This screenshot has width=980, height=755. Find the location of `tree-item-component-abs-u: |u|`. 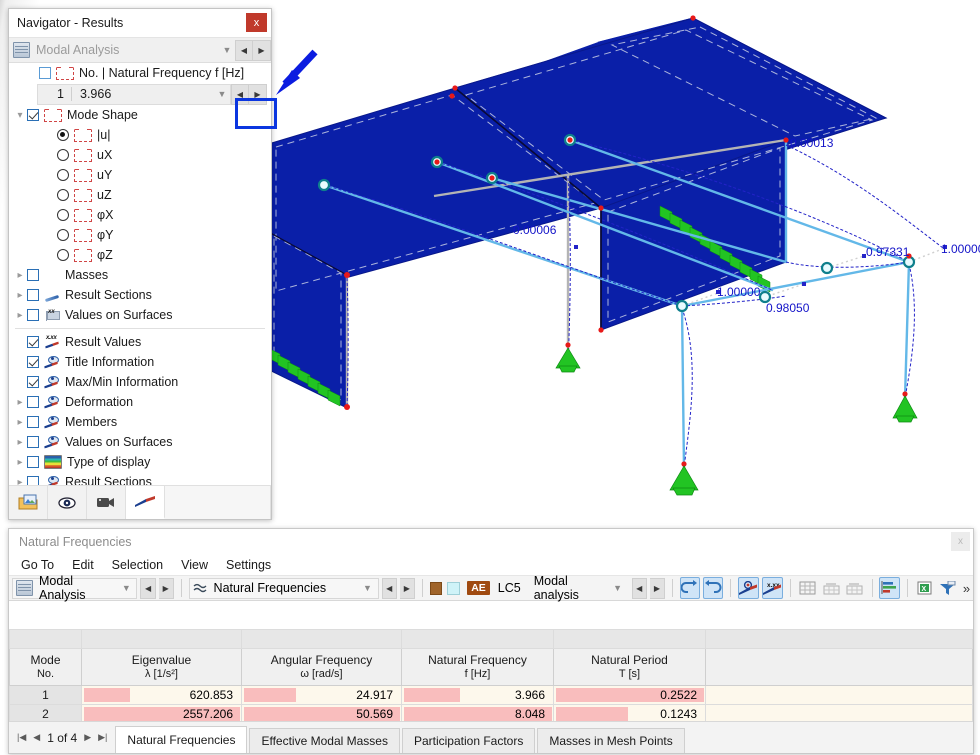

tree-item-component-abs-u: |u| is located at coordinates (140, 135).